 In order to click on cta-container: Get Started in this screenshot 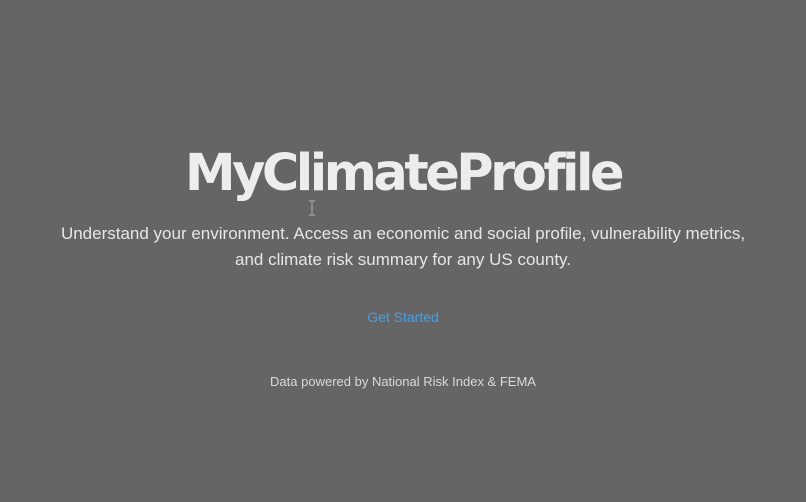, I will do `click(403, 318)`.